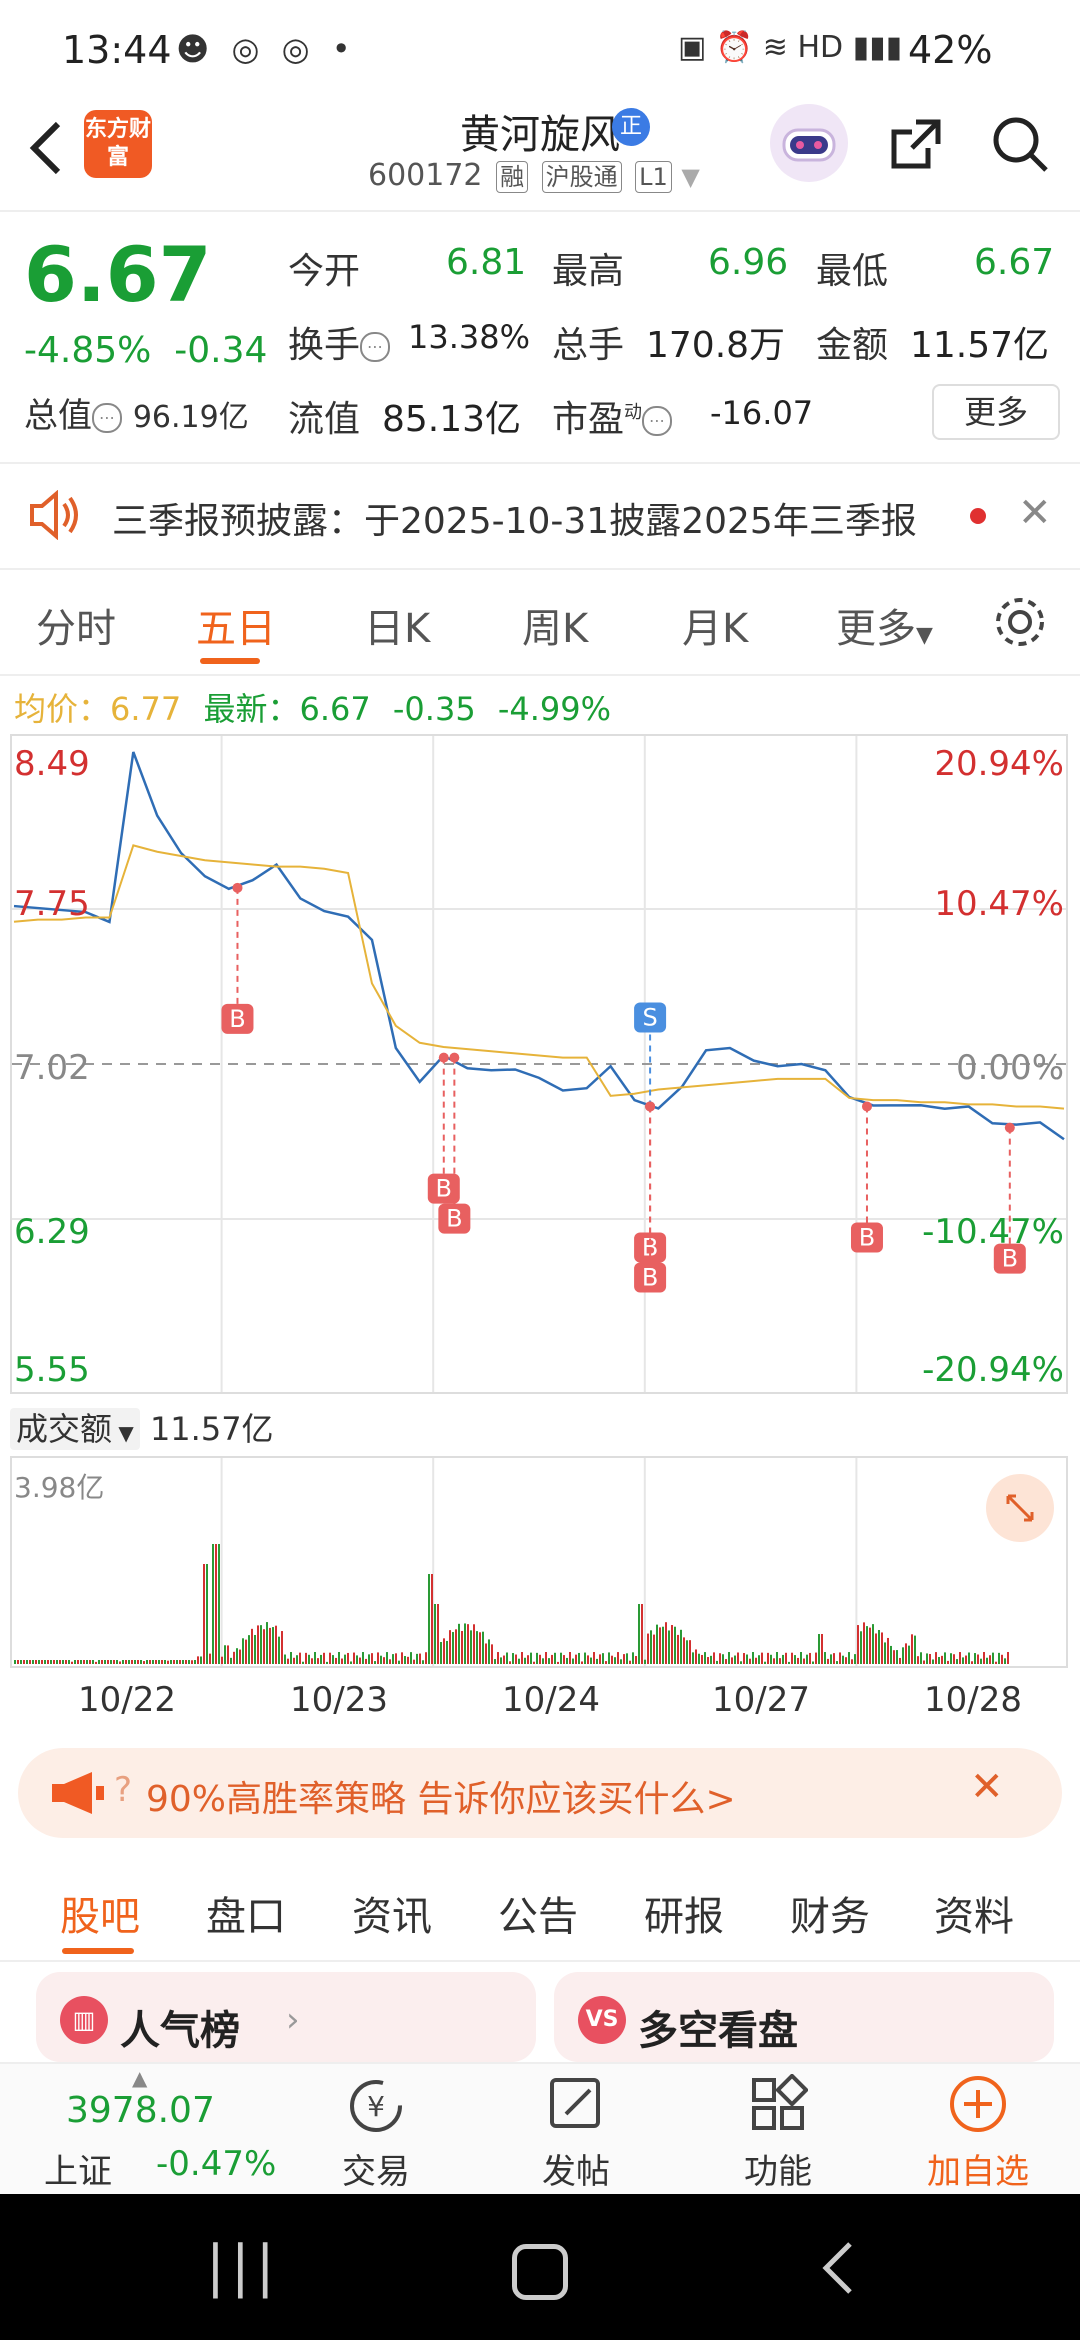  Describe the element at coordinates (534, 175) in the screenshot. I see `stock-code-row: 600172 融 沪股通 L1 ▼` at that location.